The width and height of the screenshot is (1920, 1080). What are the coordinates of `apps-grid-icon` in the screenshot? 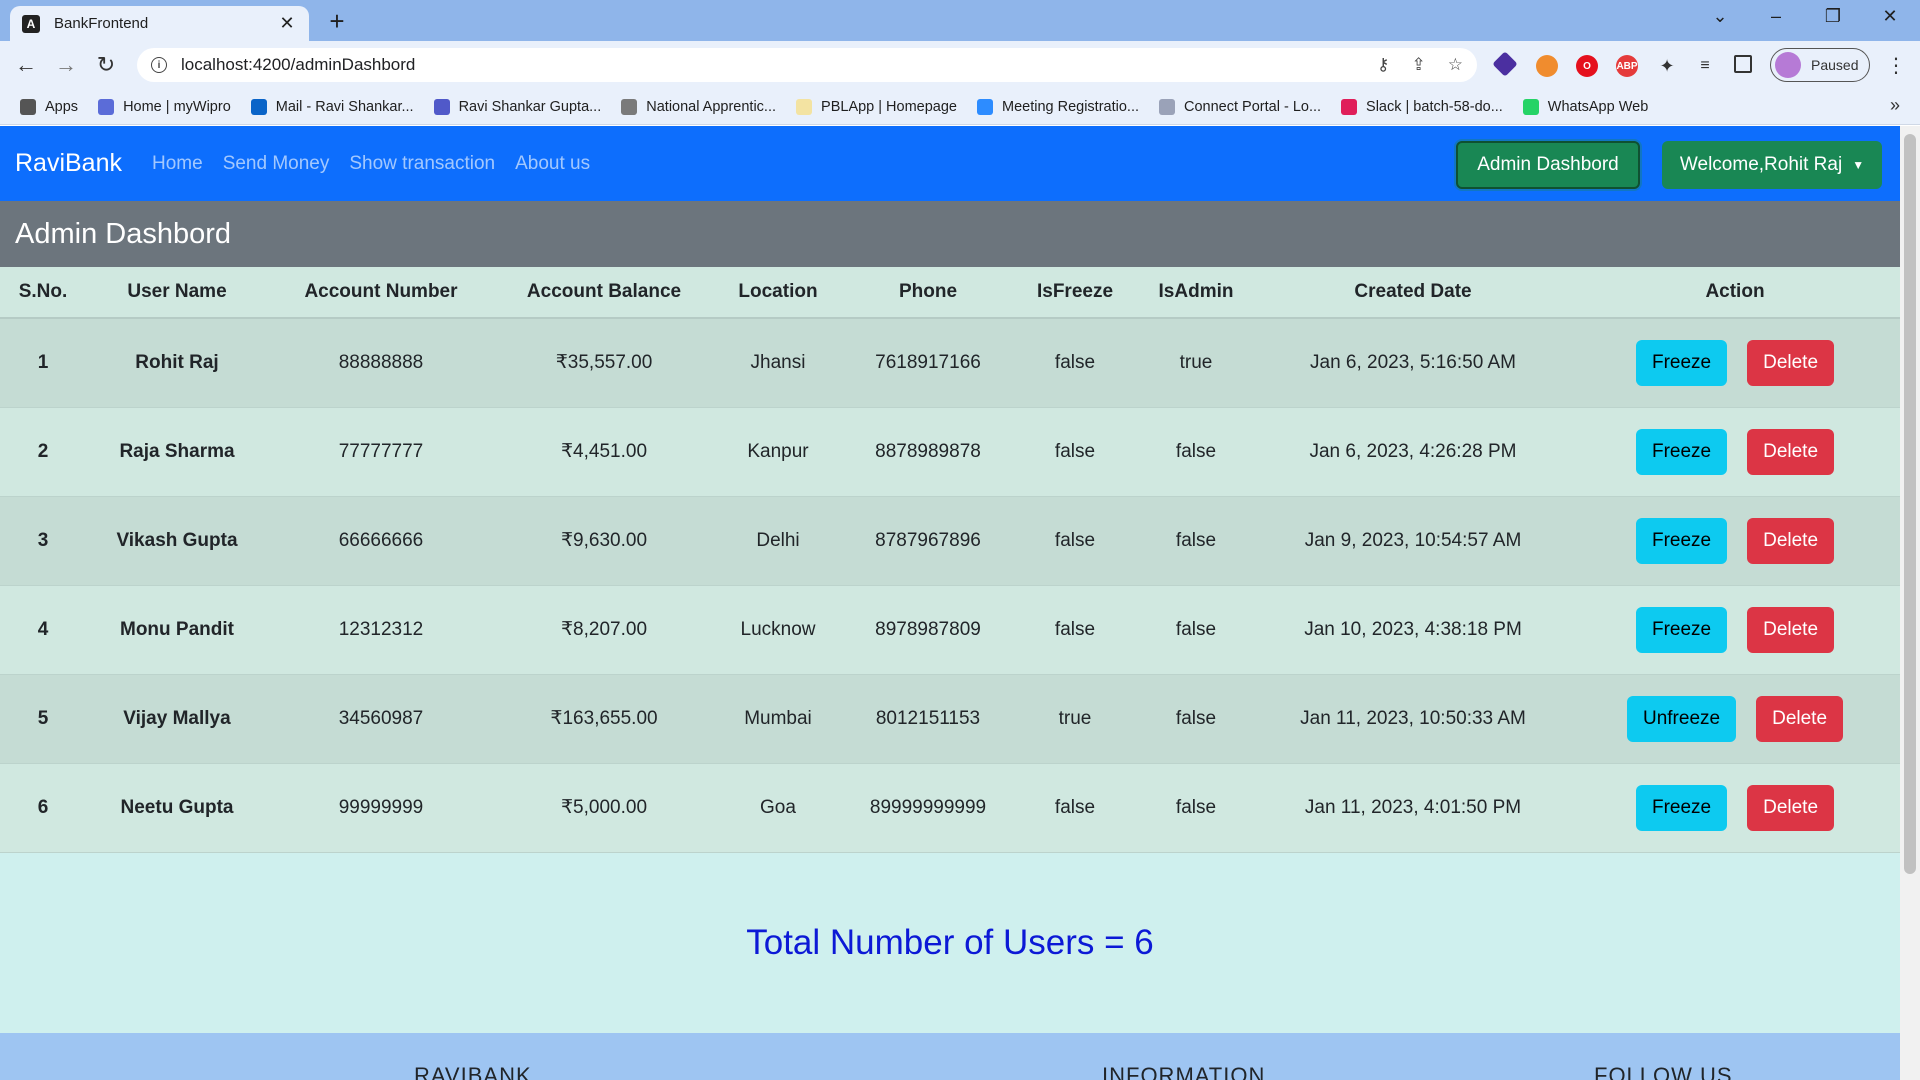 It's located at (28, 106).